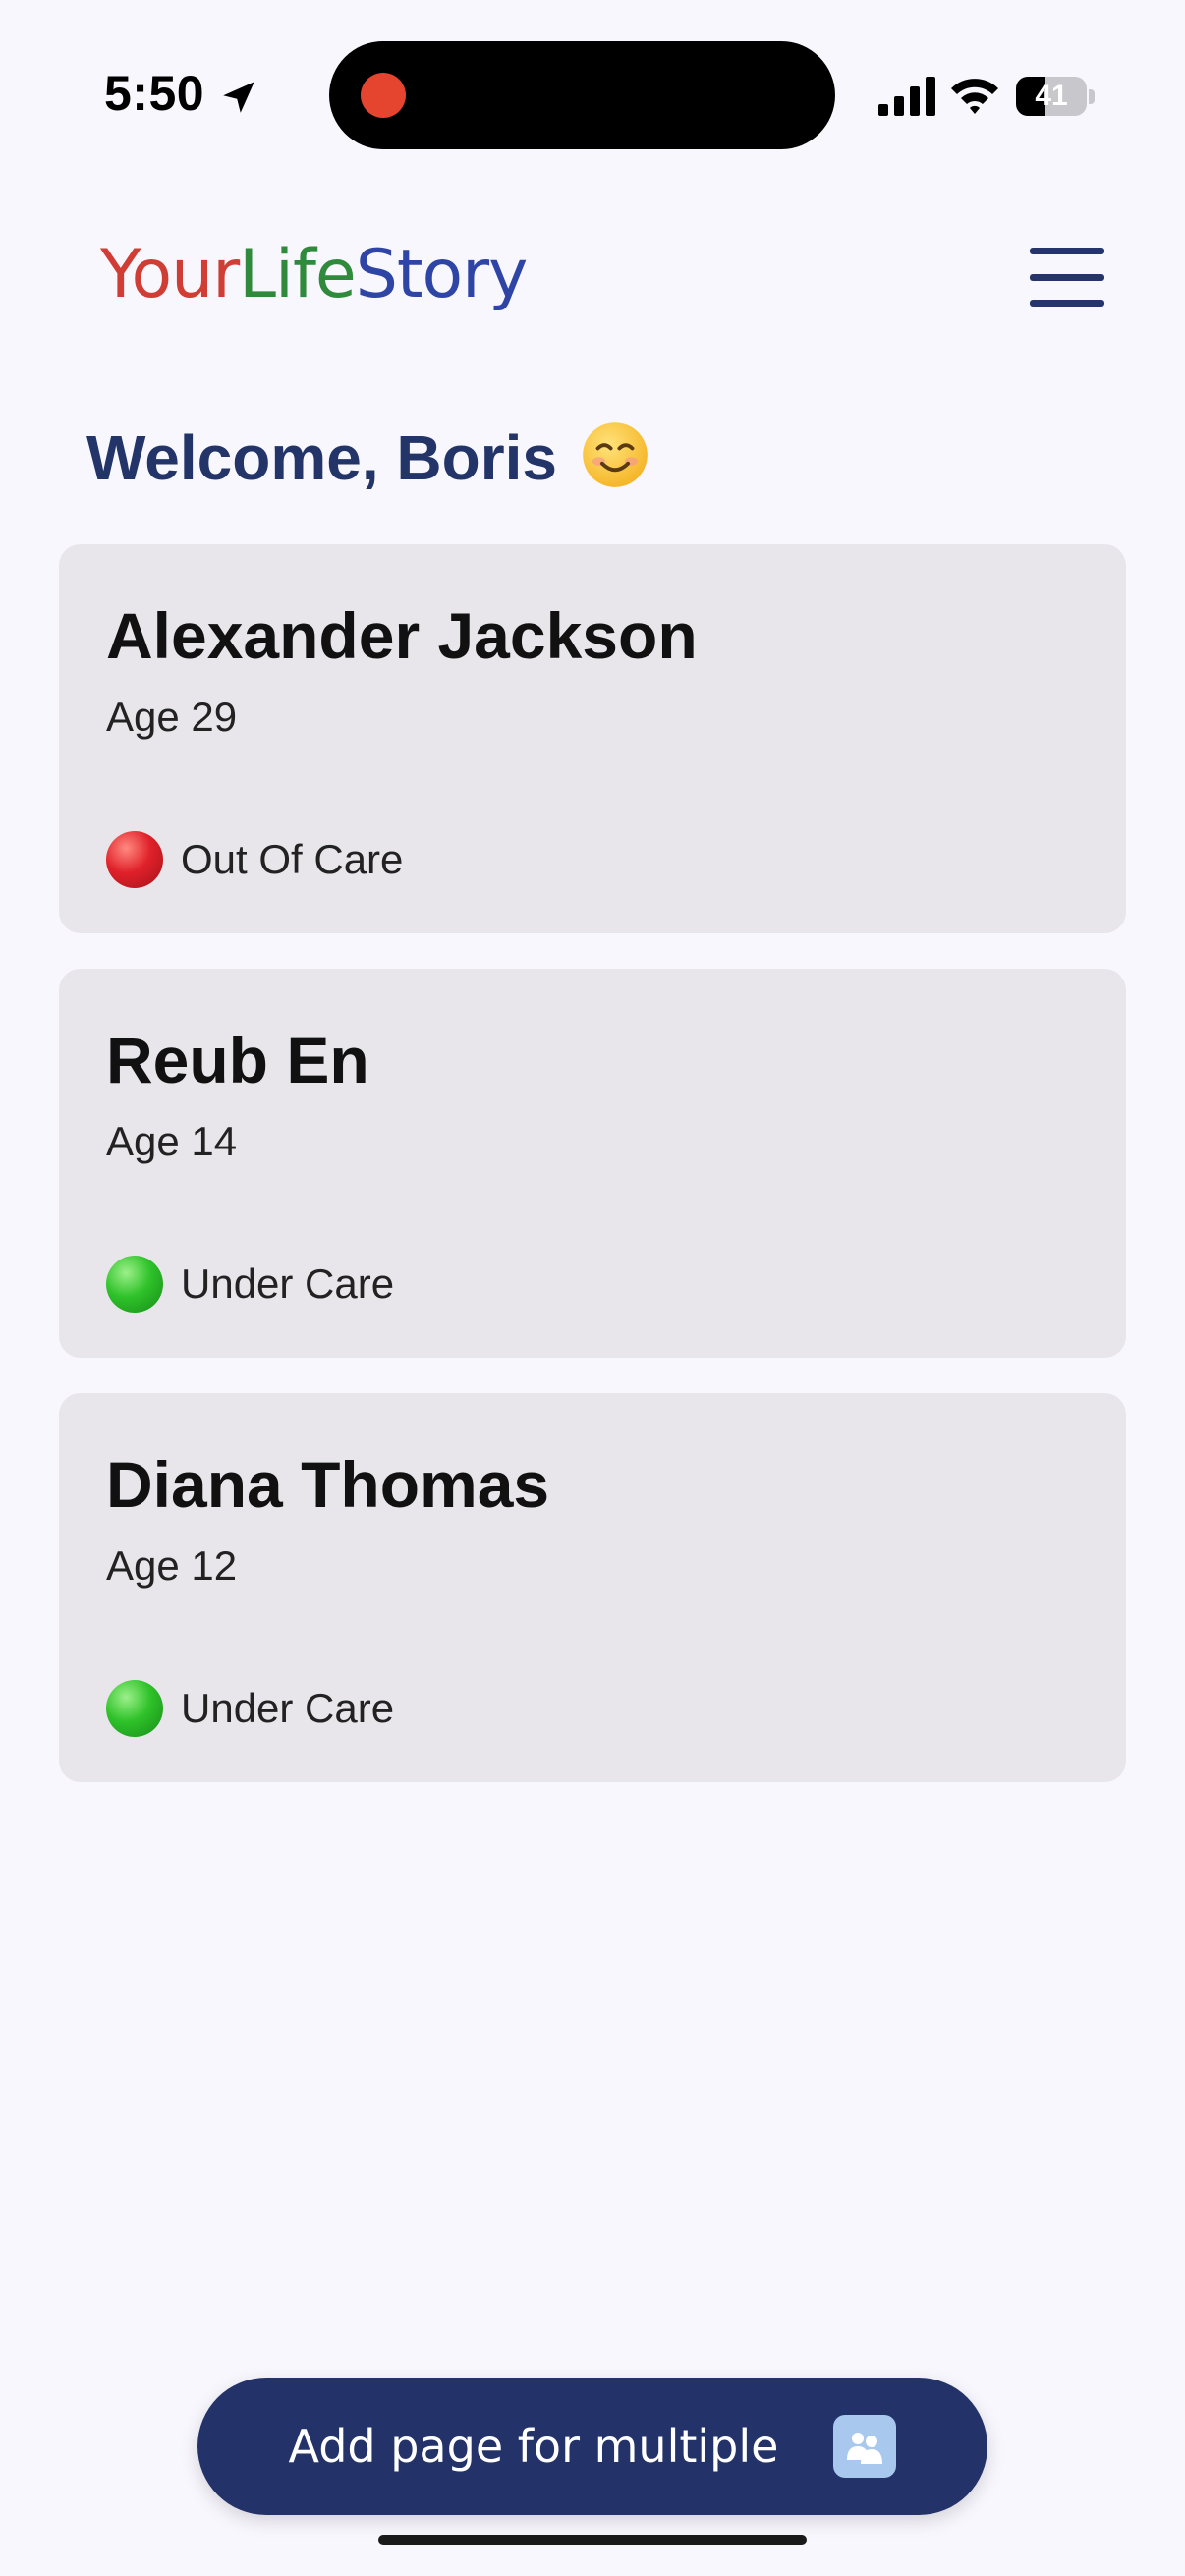 The width and height of the screenshot is (1185, 2576). What do you see at coordinates (154, 93) in the screenshot?
I see `status-time: 5:50` at bounding box center [154, 93].